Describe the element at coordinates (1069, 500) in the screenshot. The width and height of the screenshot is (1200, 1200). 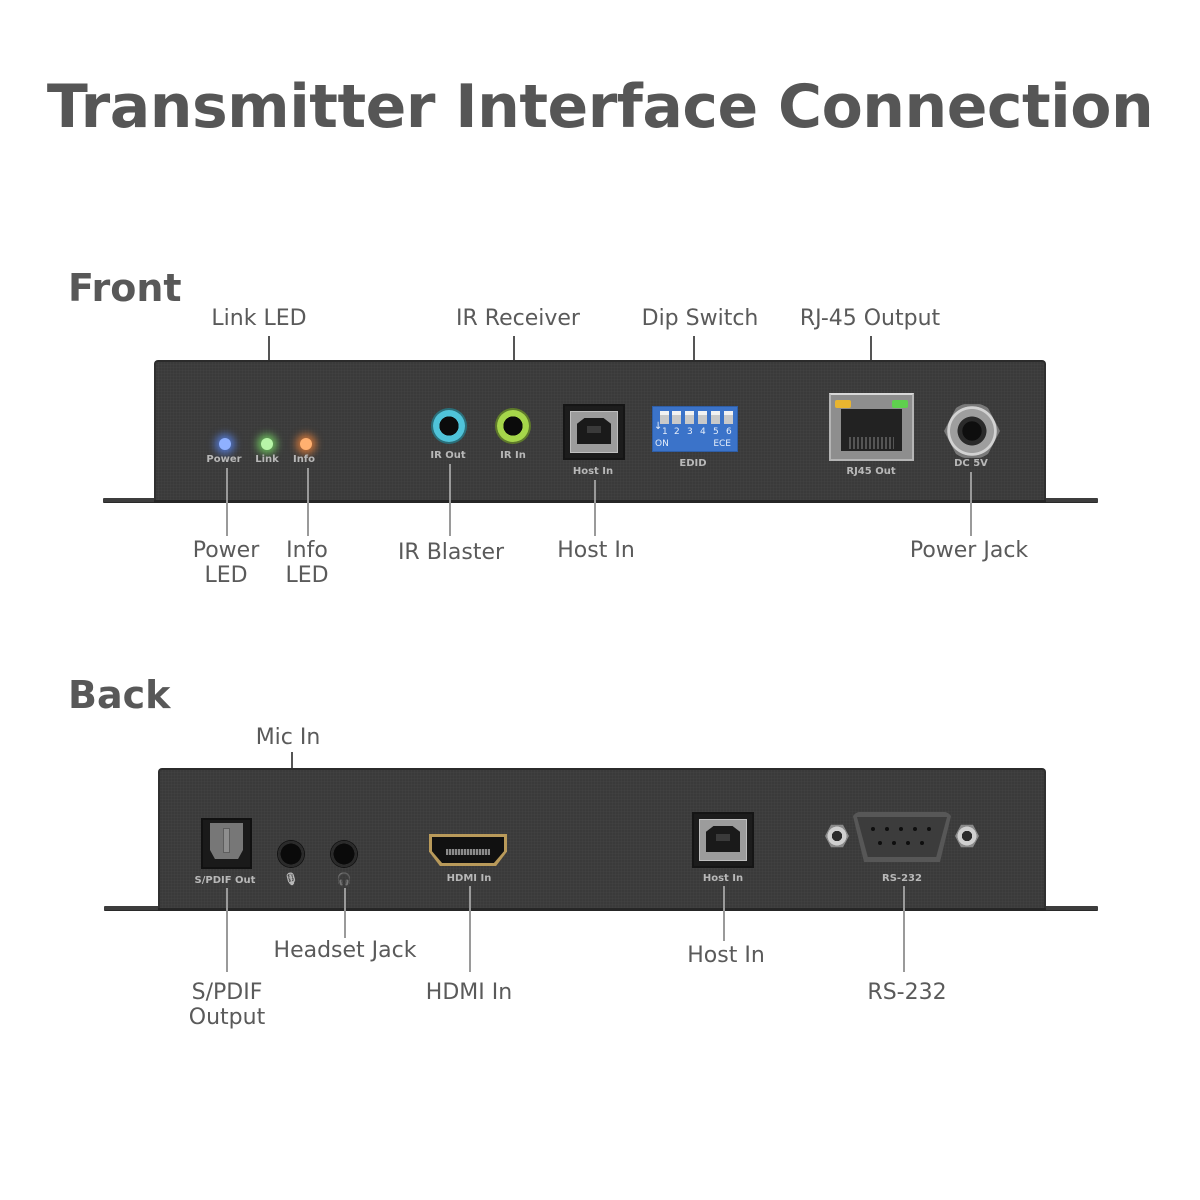
I see `front-right-flange` at that location.